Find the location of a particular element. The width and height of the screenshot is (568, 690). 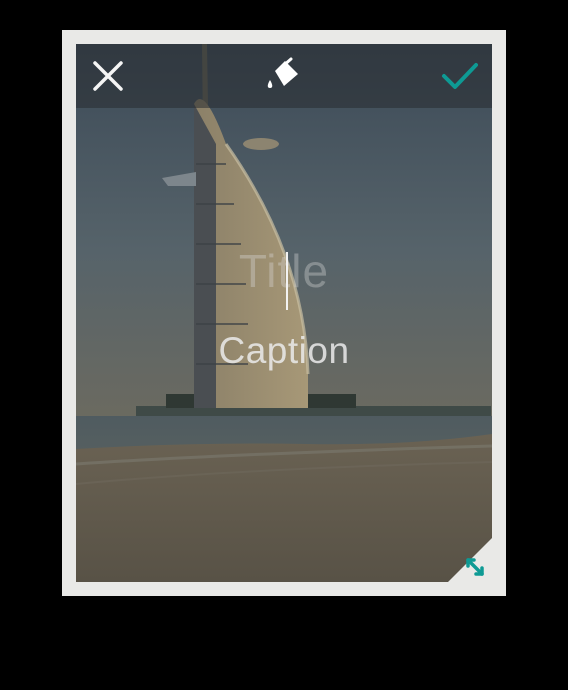

text-cursor is located at coordinates (287, 281).